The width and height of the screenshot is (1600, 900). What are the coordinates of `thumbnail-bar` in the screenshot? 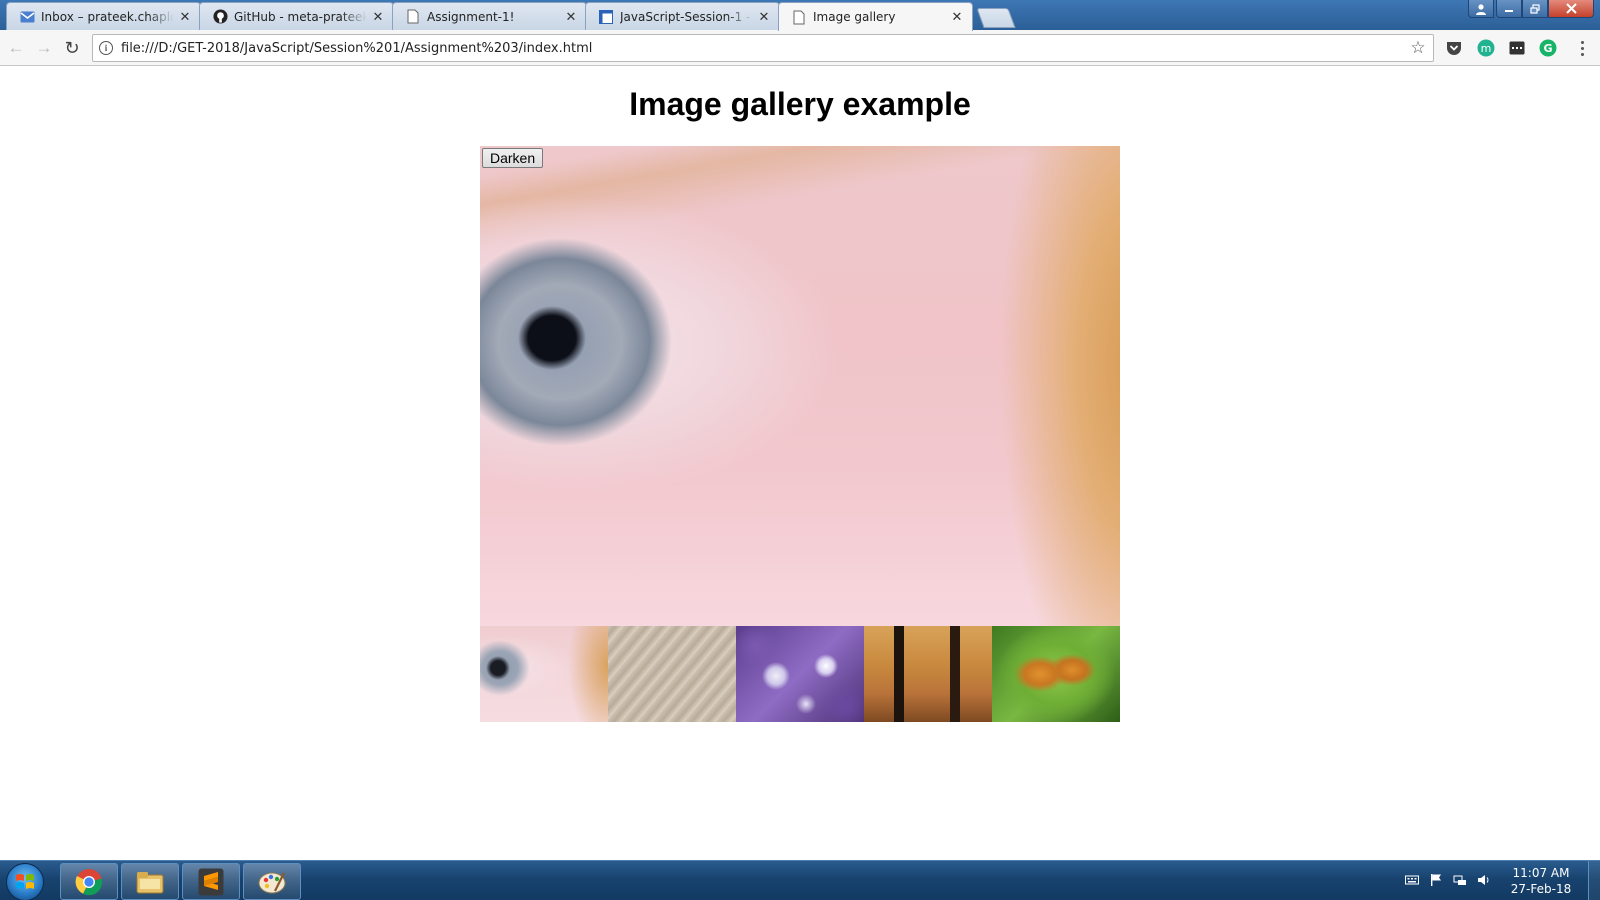 It's located at (800, 674).